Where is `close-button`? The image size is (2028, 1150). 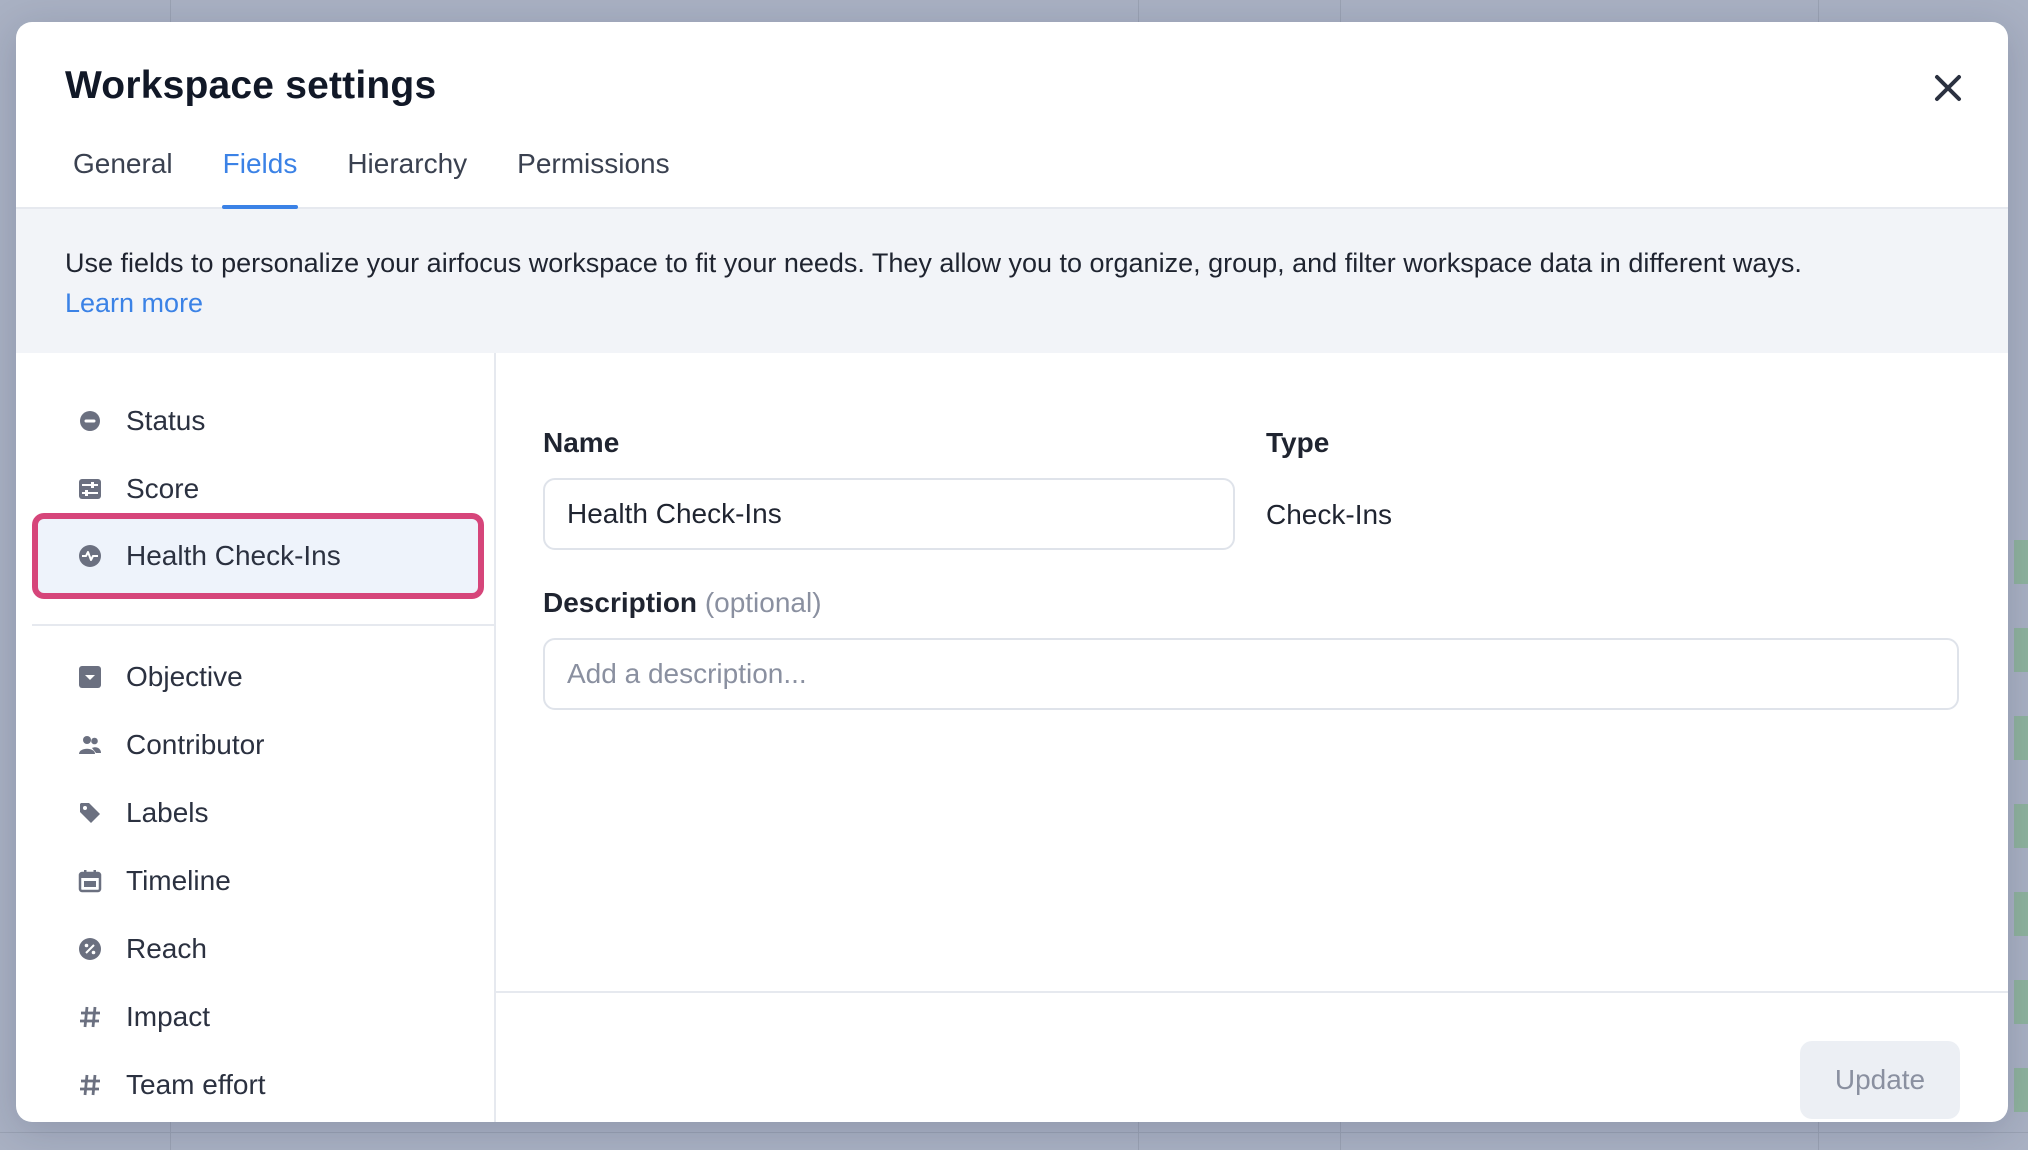 close-button is located at coordinates (1948, 88).